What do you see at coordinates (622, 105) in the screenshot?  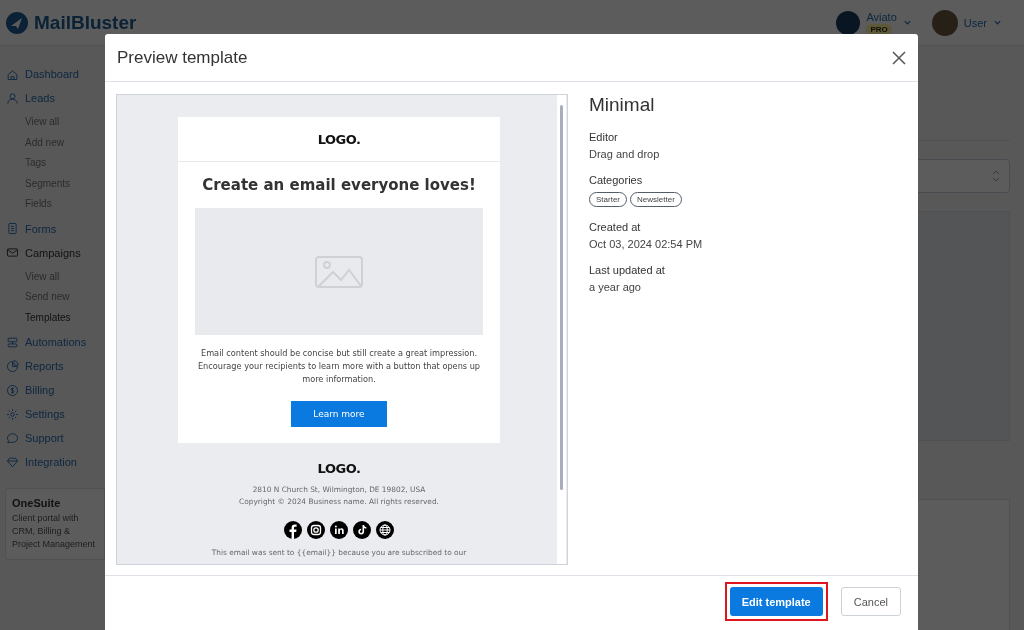 I see `template-name: Minimal` at bounding box center [622, 105].